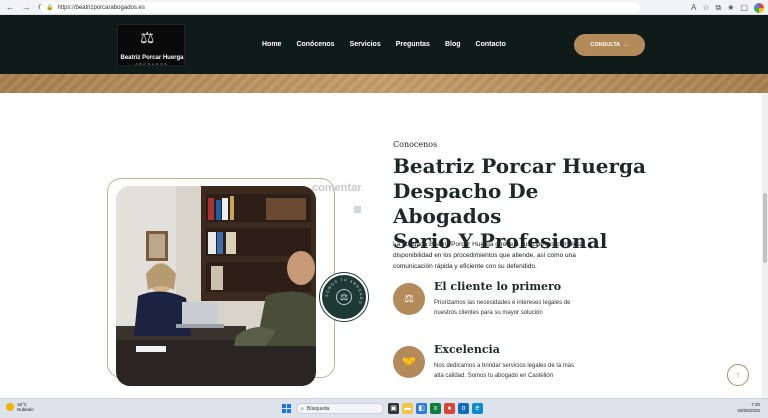 The image size is (768, 418). I want to click on edge-icon: e, so click(477, 408).